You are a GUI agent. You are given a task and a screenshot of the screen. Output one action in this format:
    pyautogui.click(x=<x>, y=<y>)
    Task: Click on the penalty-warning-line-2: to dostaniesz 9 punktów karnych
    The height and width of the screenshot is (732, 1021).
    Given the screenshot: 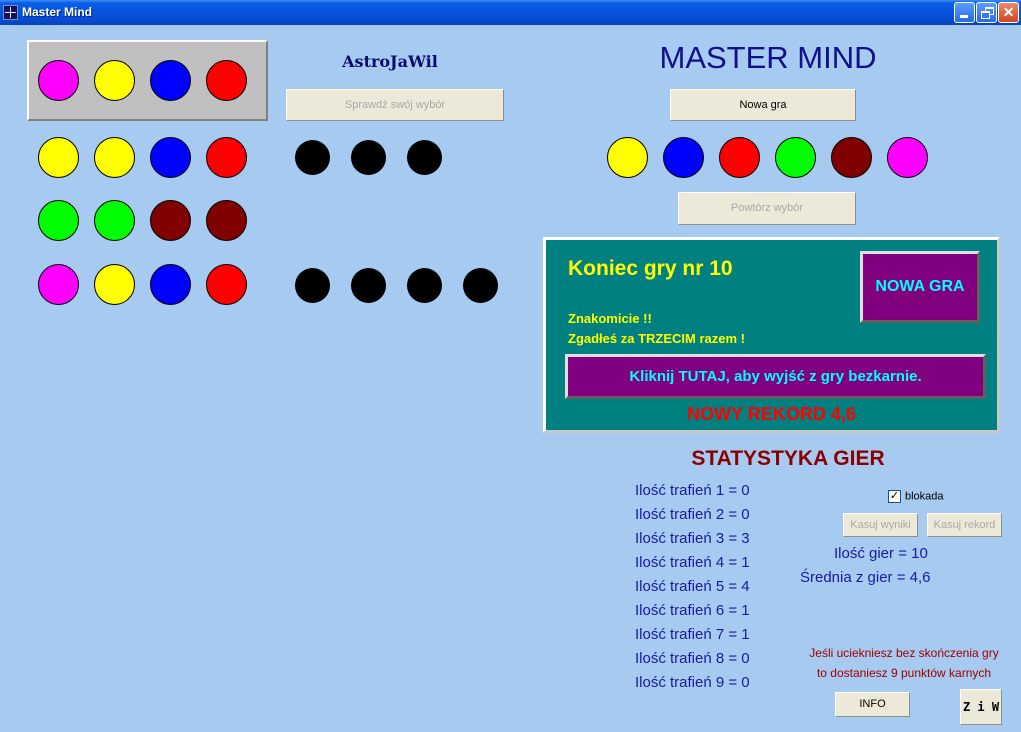 What is the action you would take?
    pyautogui.click(x=904, y=673)
    